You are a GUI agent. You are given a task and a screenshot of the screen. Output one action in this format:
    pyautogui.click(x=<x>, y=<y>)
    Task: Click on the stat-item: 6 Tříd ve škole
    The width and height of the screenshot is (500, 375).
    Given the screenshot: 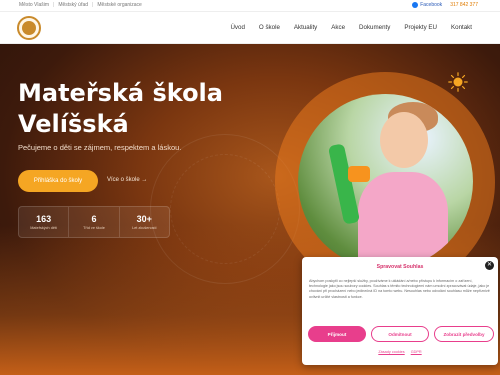 What is the action you would take?
    pyautogui.click(x=94, y=222)
    